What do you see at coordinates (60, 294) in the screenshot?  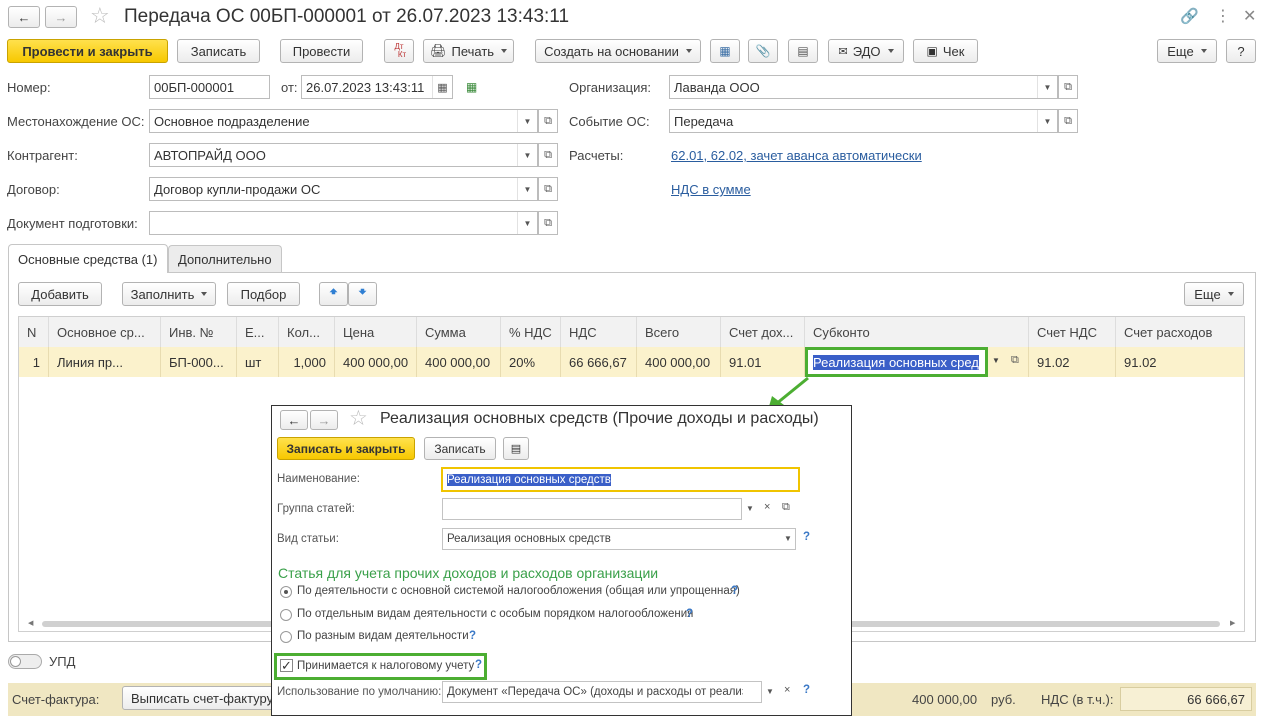 I see `add-row-button: Добавить` at bounding box center [60, 294].